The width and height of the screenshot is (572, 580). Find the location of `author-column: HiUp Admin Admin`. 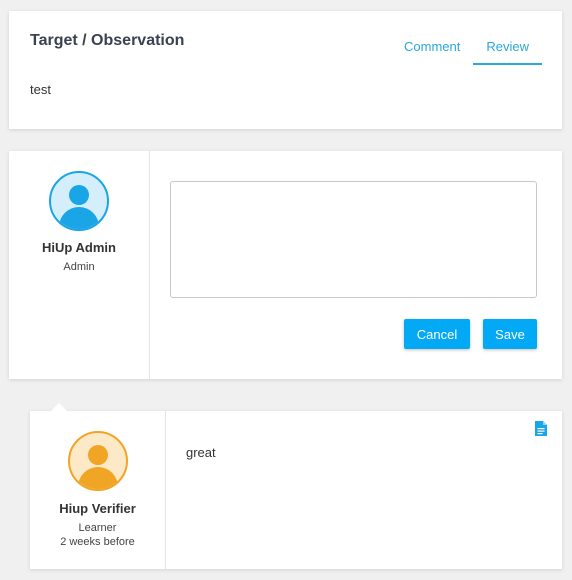

author-column: HiUp Admin Admin is located at coordinates (79, 265).